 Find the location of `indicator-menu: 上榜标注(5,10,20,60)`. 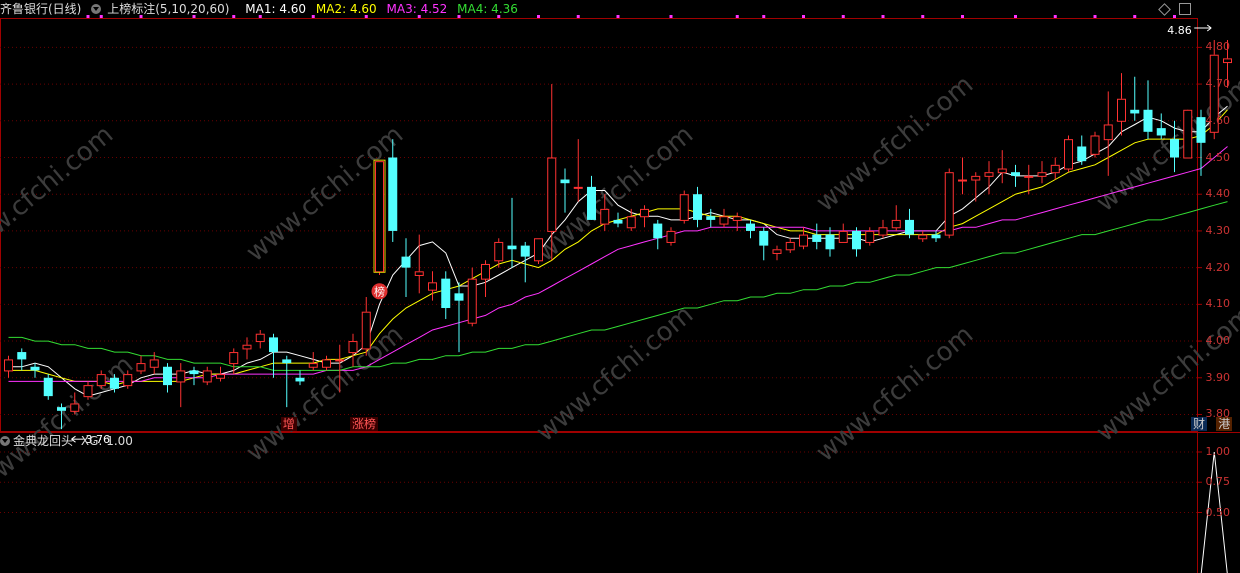

indicator-menu: 上榜标注(5,10,20,60) is located at coordinates (163, 9).